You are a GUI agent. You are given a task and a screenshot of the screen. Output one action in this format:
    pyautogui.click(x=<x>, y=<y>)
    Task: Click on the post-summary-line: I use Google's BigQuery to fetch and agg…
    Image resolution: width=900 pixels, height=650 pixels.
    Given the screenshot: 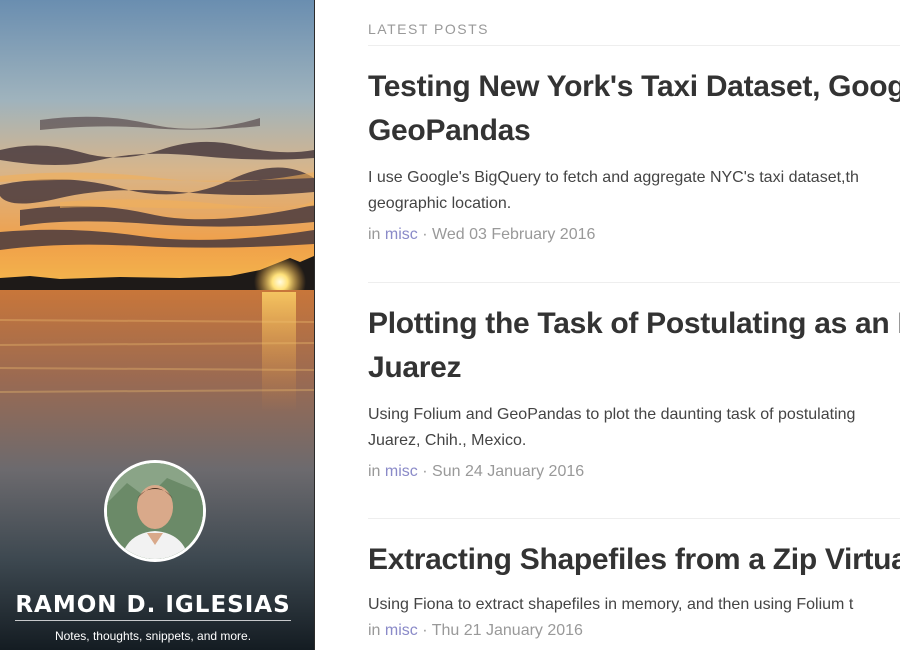 What is the action you would take?
    pyautogui.click(x=613, y=177)
    